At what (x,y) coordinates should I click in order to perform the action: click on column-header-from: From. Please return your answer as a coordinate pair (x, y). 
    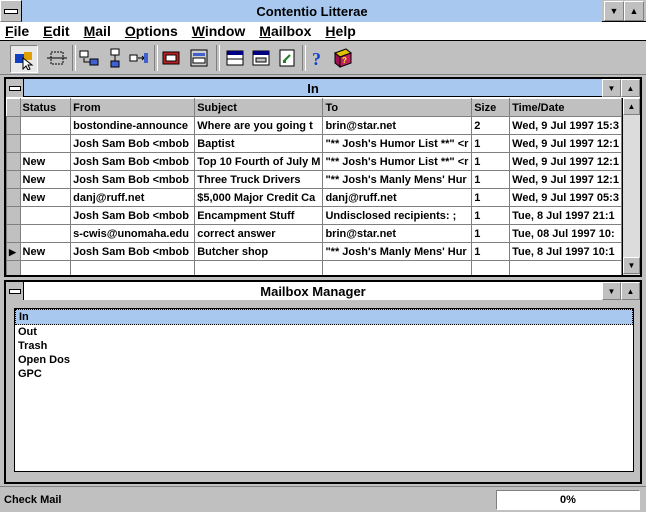
    Looking at the image, I should click on (133, 107).